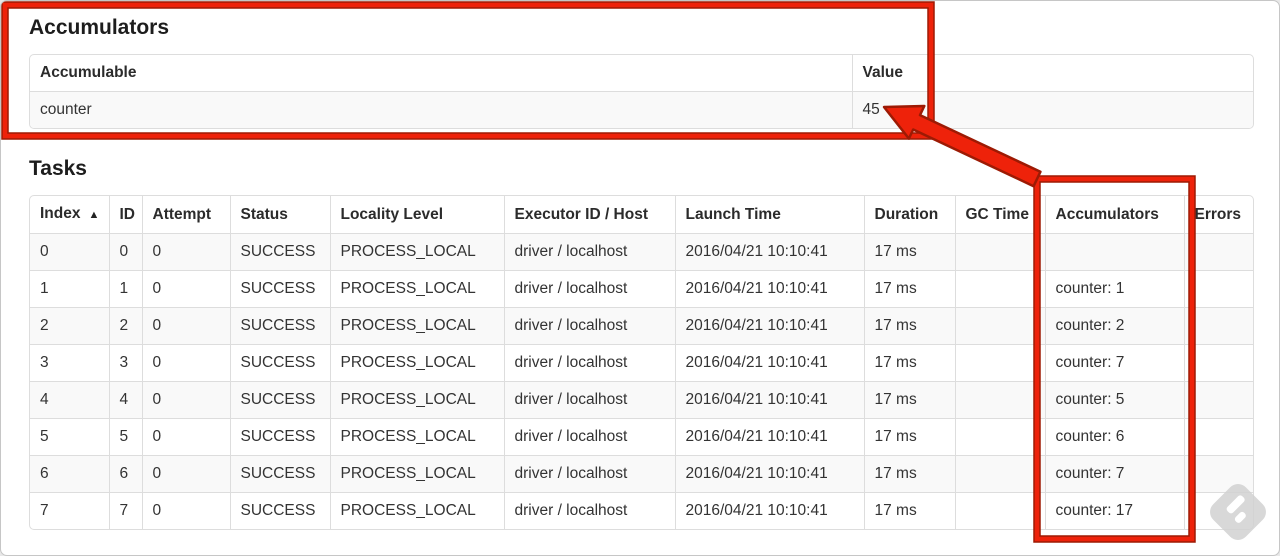  I want to click on accumulator-row: counter 45, so click(641, 109).